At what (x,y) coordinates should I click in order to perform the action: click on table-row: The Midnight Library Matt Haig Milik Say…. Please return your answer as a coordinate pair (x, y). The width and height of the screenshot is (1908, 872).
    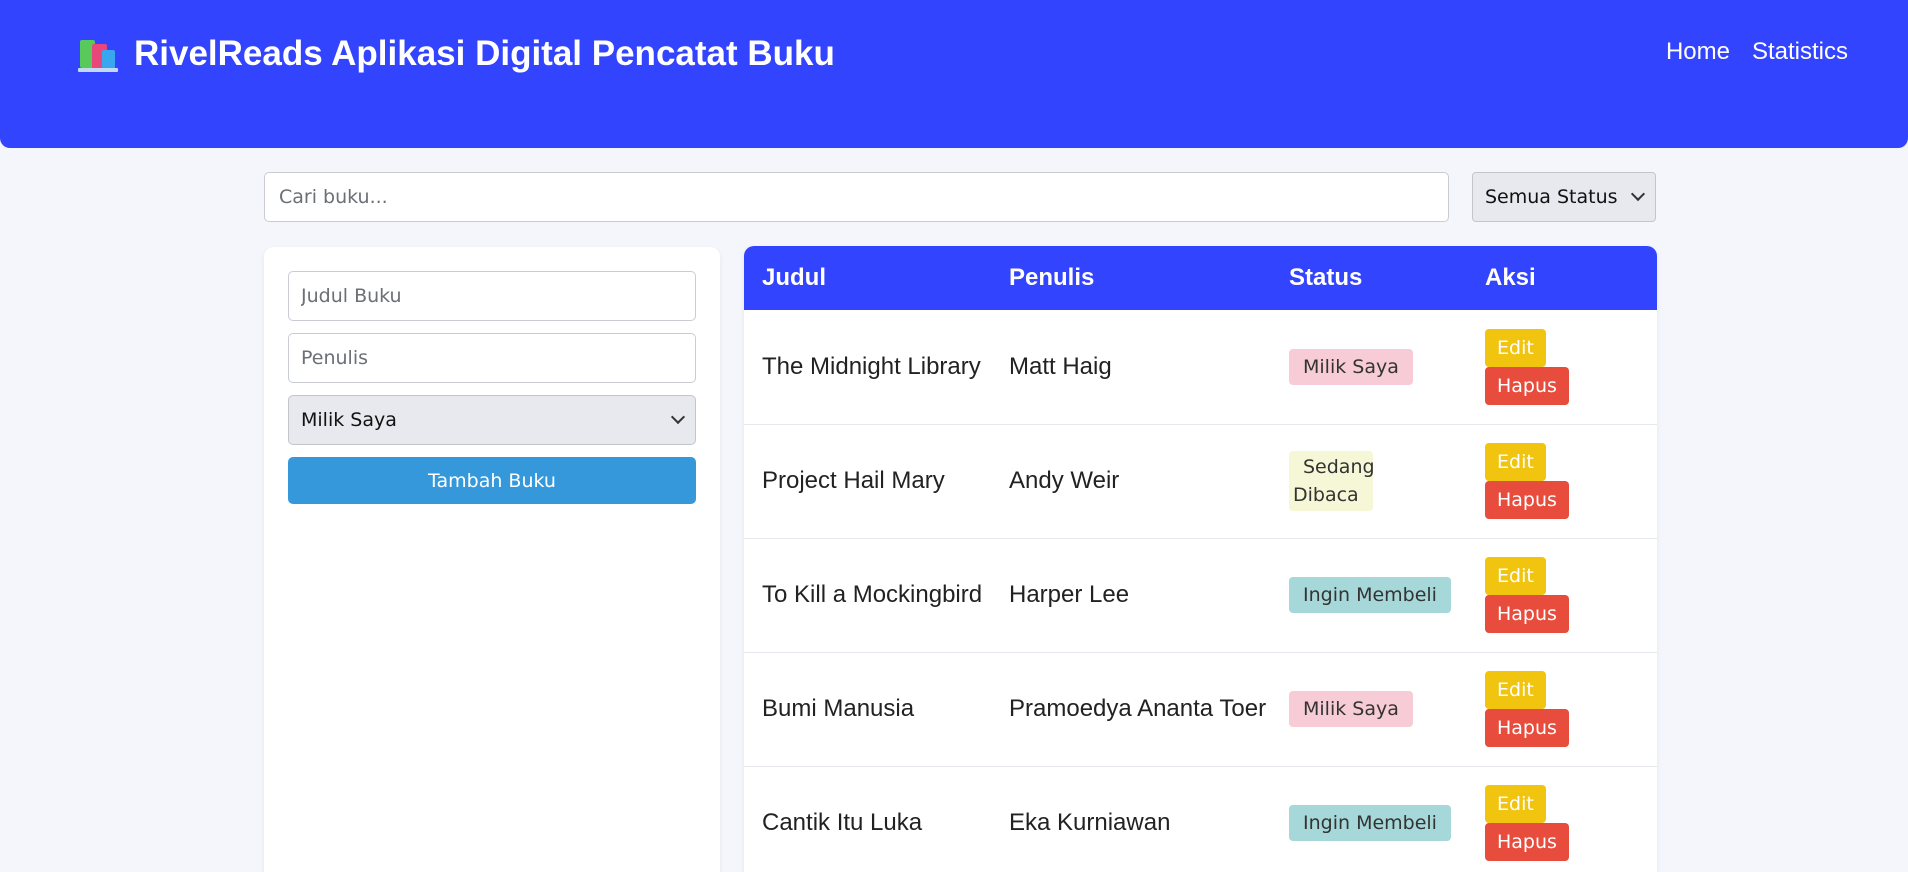
    Looking at the image, I should click on (1200, 367).